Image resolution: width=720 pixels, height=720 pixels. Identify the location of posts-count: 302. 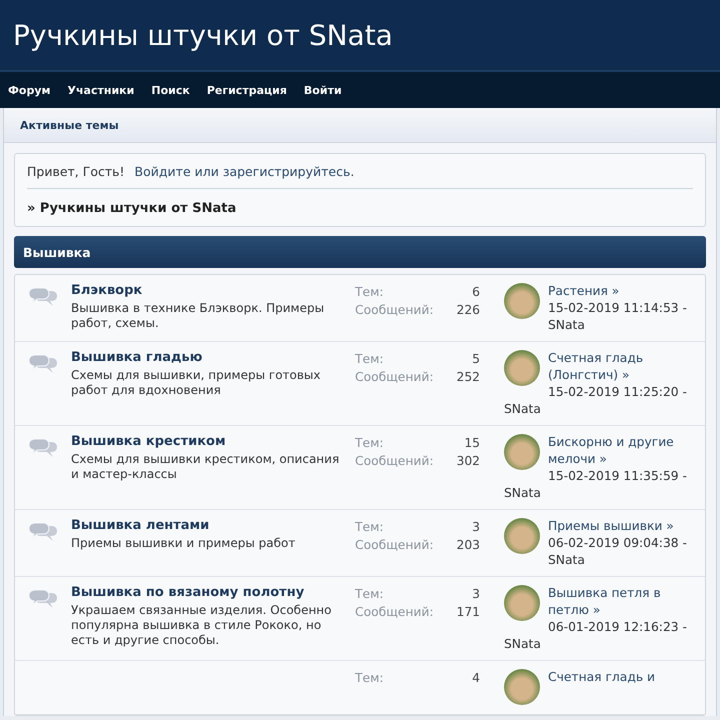
(468, 461).